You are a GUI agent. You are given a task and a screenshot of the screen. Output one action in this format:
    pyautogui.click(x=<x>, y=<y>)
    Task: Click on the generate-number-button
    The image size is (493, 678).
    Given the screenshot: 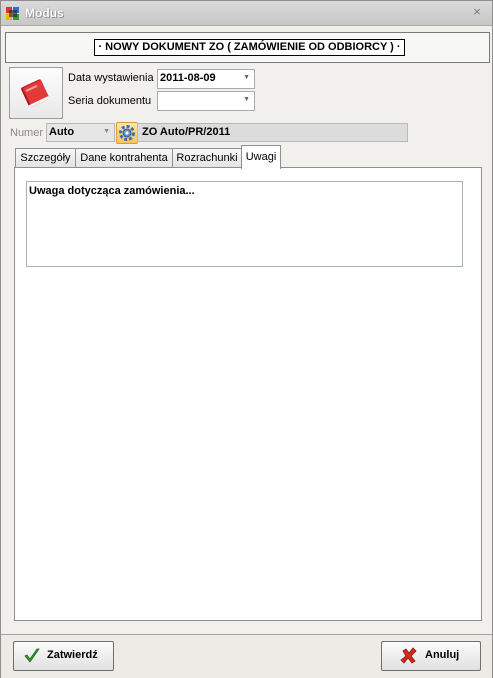 What is the action you would take?
    pyautogui.click(x=127, y=133)
    